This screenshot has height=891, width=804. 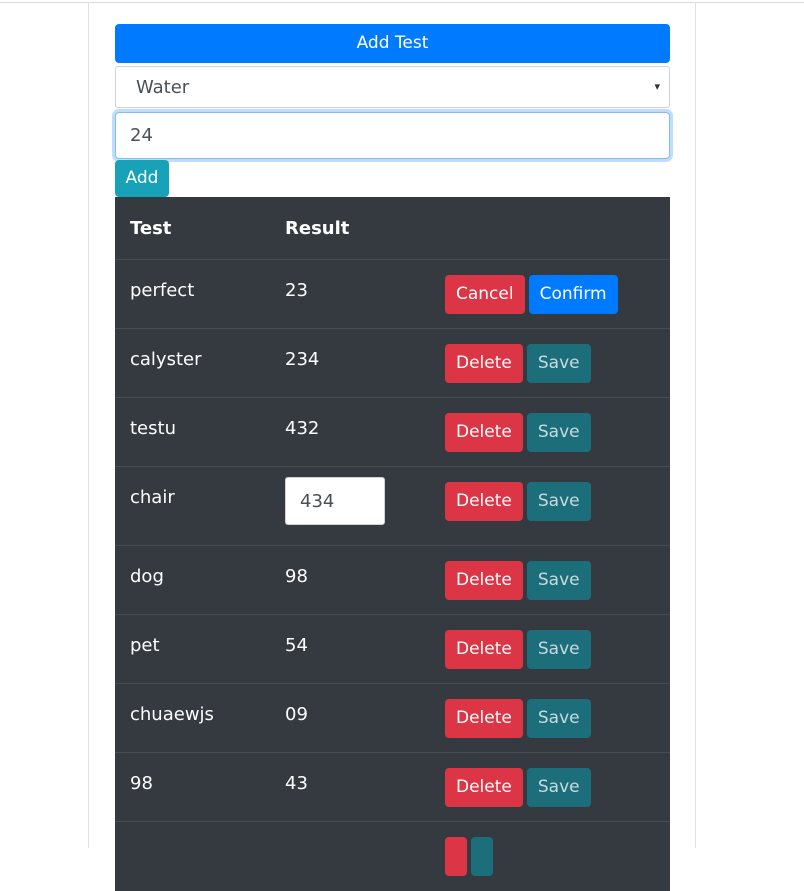 What do you see at coordinates (335, 501) in the screenshot?
I see `result-edit-input` at bounding box center [335, 501].